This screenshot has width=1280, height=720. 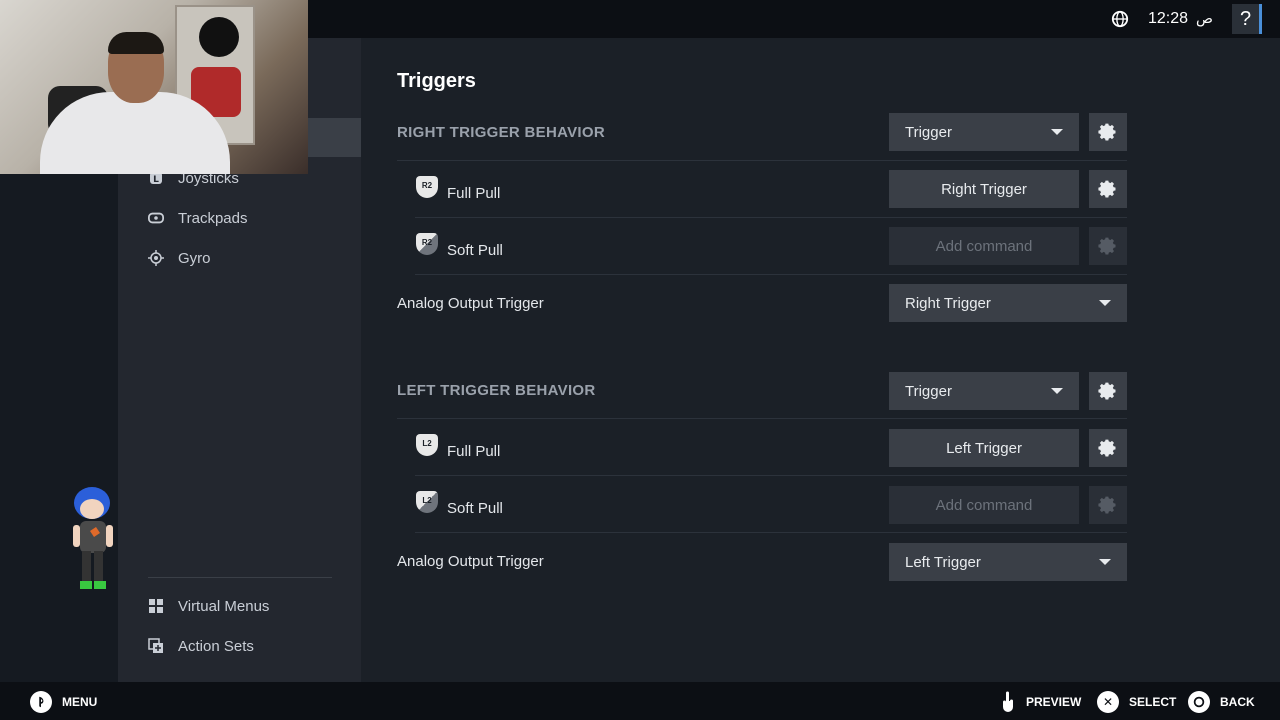 I want to click on r2-badge-icon: R2, so click(x=427, y=187).